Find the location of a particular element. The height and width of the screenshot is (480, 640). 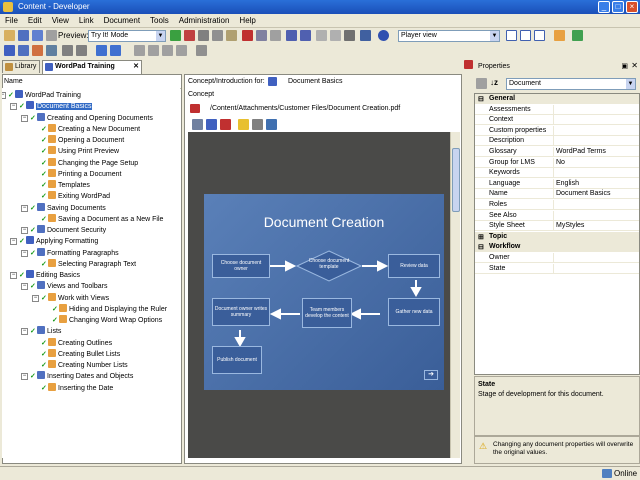

property-row: State is located at coordinates (557, 268).